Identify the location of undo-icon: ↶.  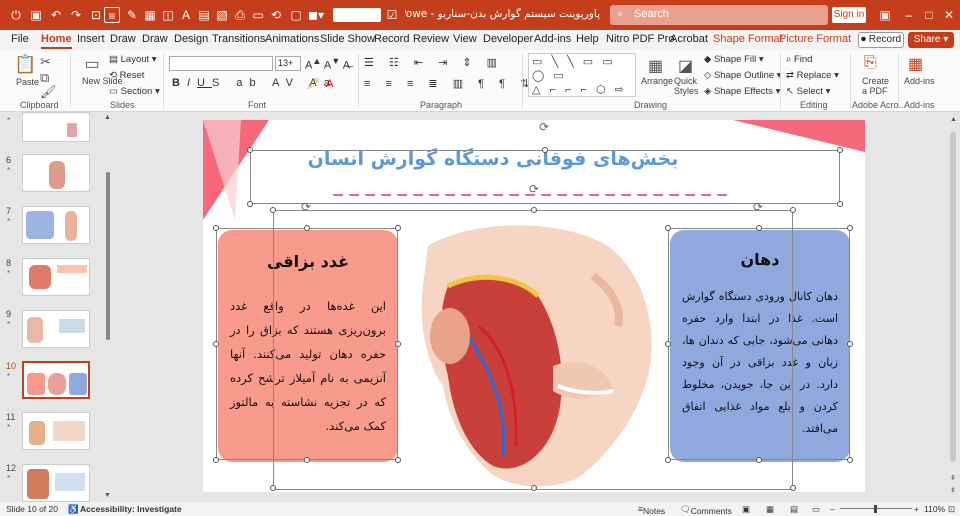
(56, 15).